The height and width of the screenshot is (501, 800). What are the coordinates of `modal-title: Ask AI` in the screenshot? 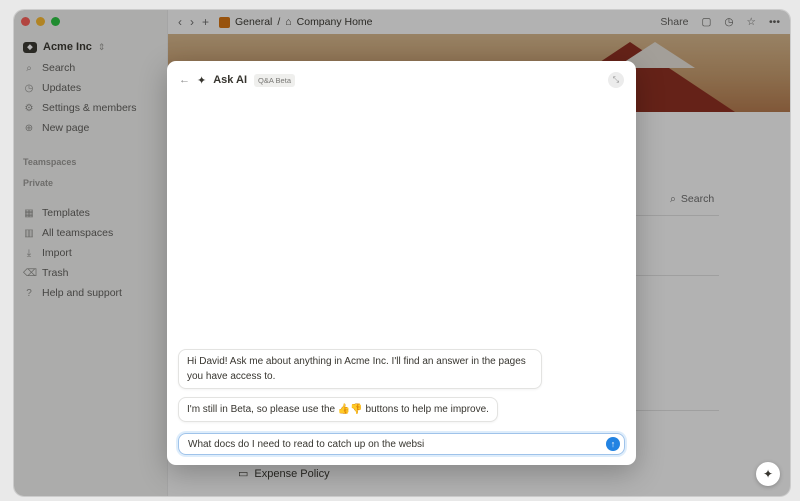 It's located at (230, 80).